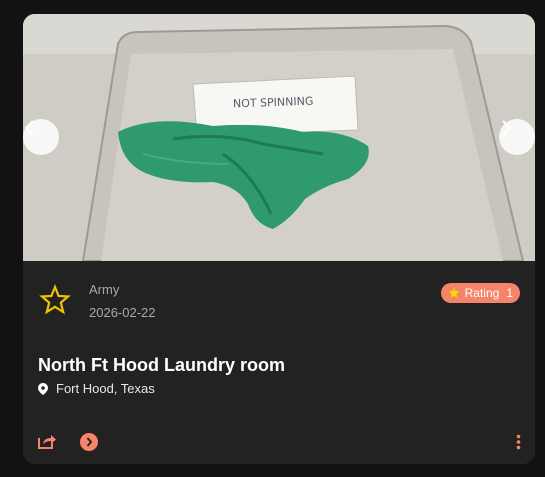  Describe the element at coordinates (161, 365) in the screenshot. I see `post-title: North Ft Hood Laundry room` at that location.